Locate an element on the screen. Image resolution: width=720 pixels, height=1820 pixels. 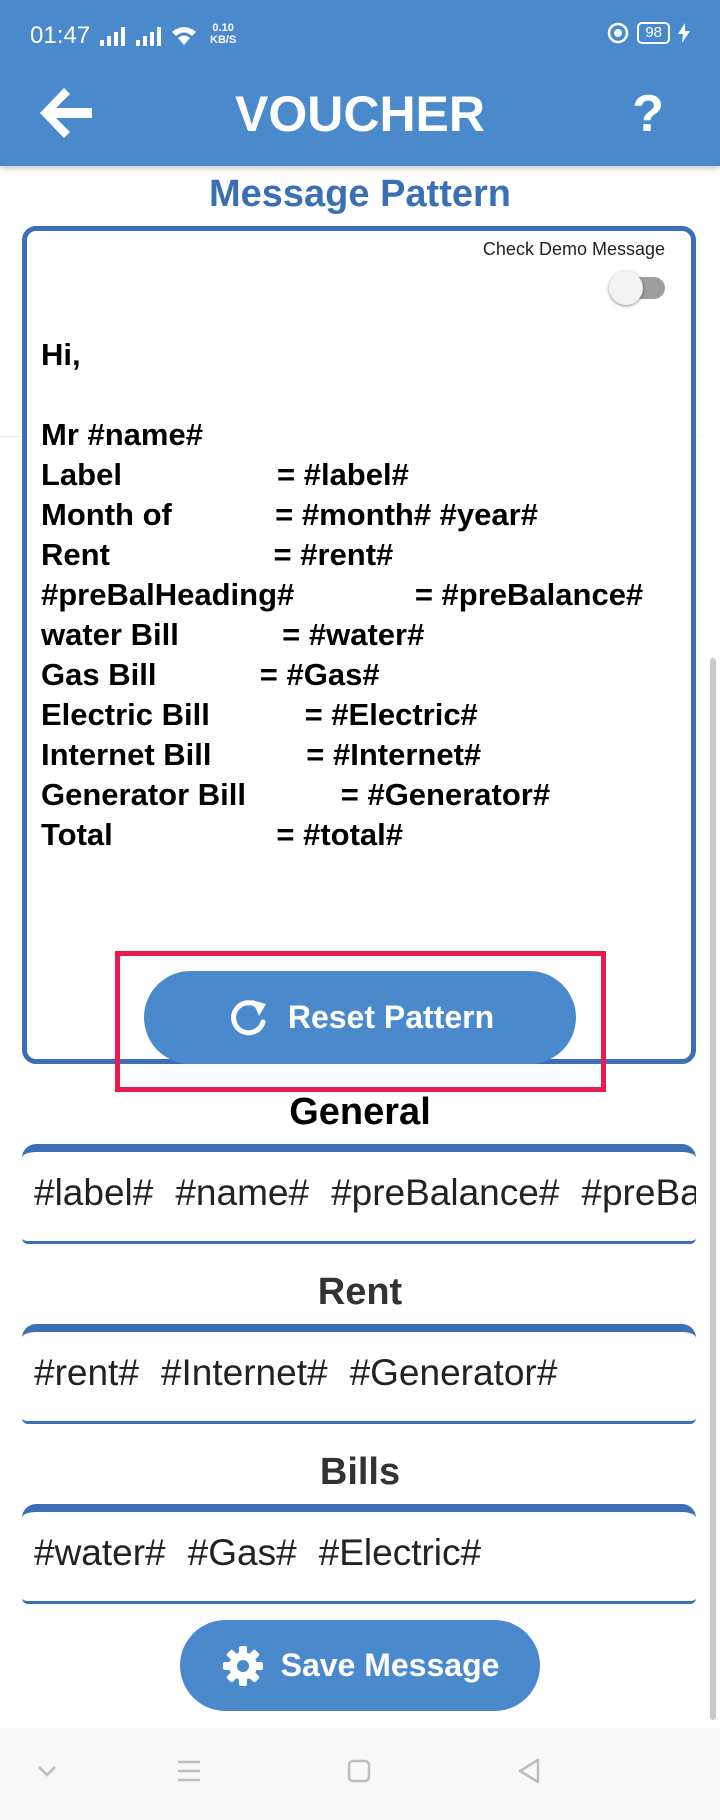
vpn-icon is located at coordinates (618, 33).